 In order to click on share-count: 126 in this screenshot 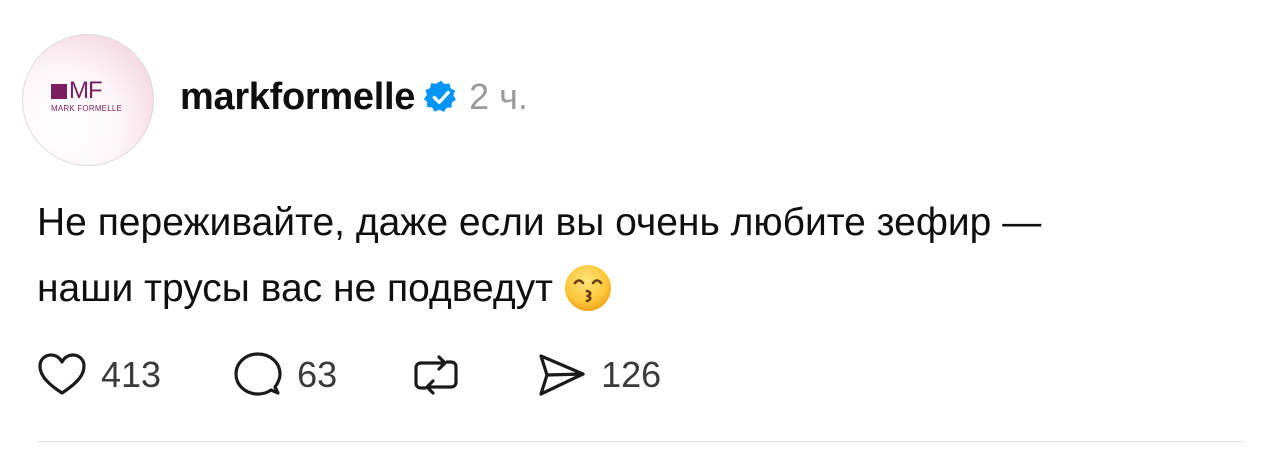, I will do `click(631, 374)`.